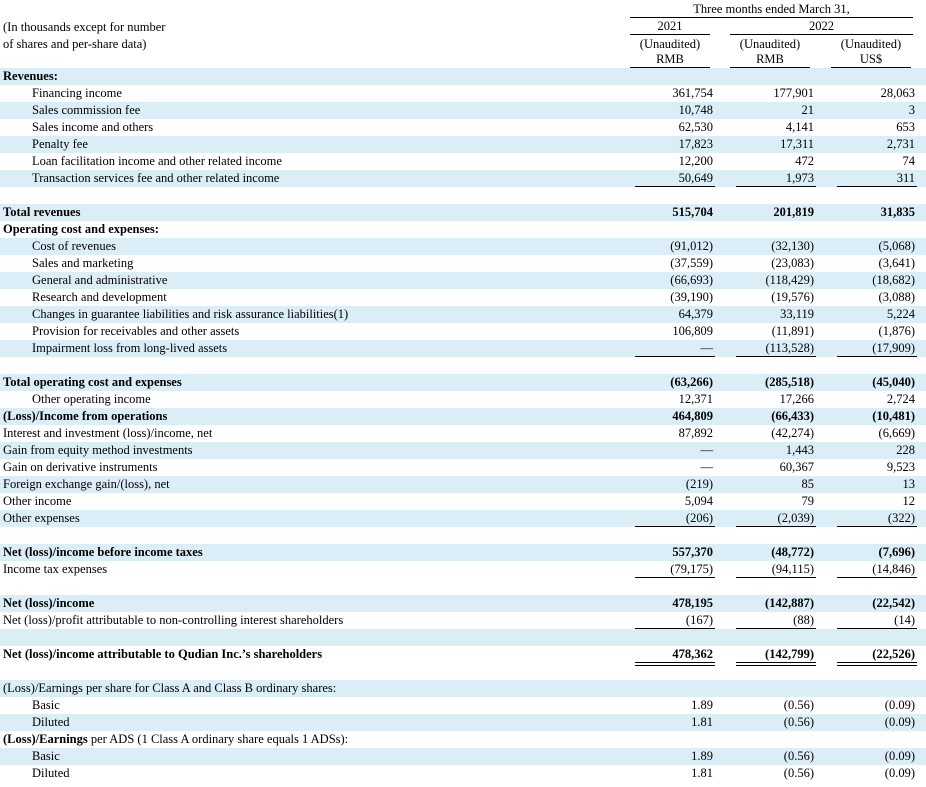 The height and width of the screenshot is (787, 926). I want to click on row-label: Net (loss)/income, so click(49, 603).